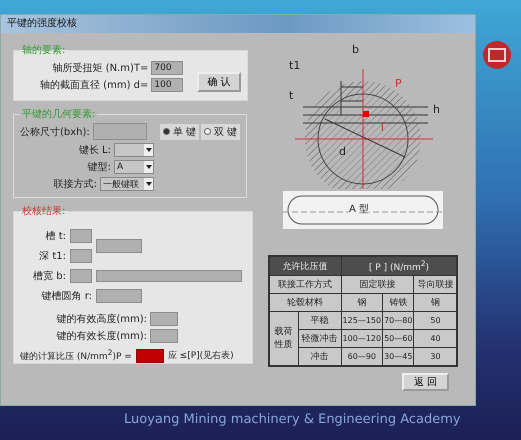 This screenshot has width=521, height=440. I want to click on key-type-label: A 型, so click(359, 209).